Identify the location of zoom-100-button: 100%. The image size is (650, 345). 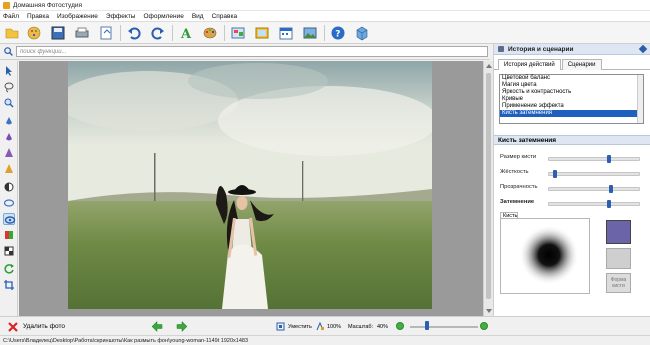
(334, 327).